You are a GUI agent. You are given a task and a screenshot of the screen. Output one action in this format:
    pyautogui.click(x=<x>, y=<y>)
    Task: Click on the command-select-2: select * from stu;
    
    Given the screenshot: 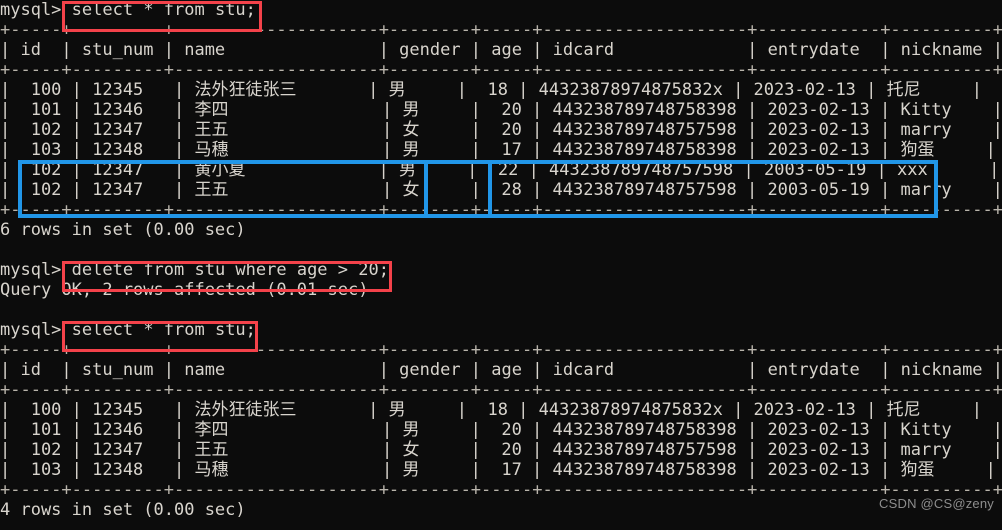 What is the action you would take?
    pyautogui.click(x=164, y=330)
    